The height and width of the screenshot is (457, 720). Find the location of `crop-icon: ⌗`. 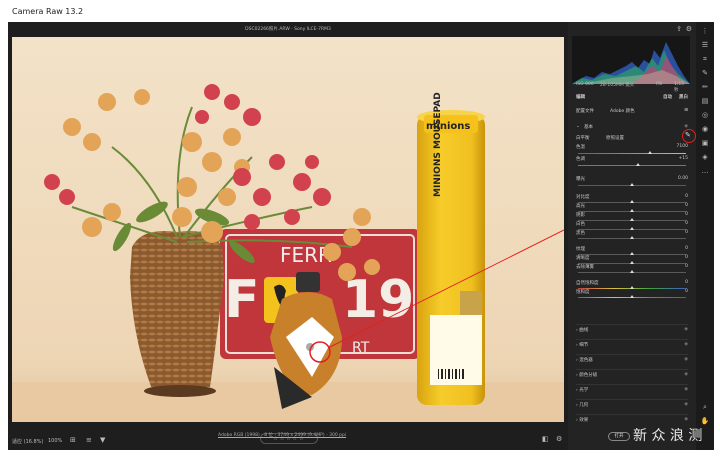

crop-icon: ⌗ is located at coordinates (705, 59).